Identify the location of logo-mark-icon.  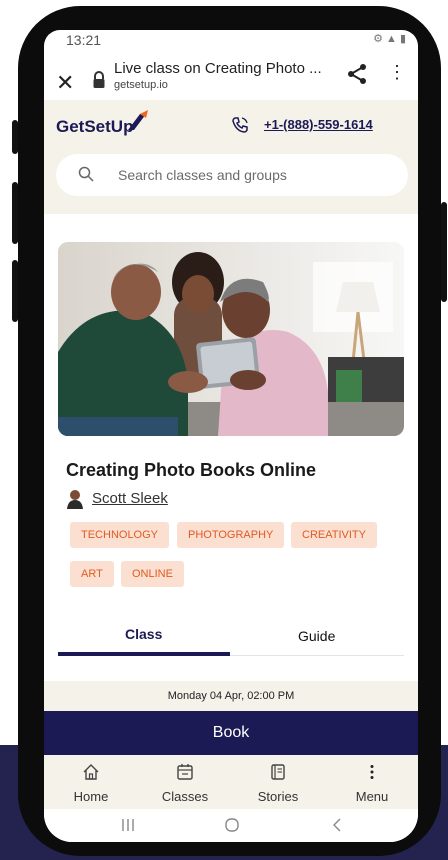
(138, 120).